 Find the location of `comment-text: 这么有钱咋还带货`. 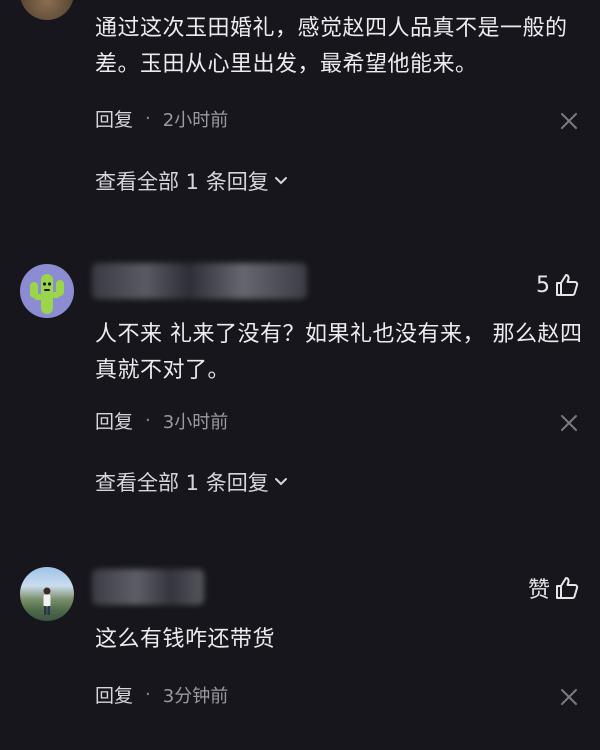

comment-text: 这么有钱咋还带货 is located at coordinates (185, 639).